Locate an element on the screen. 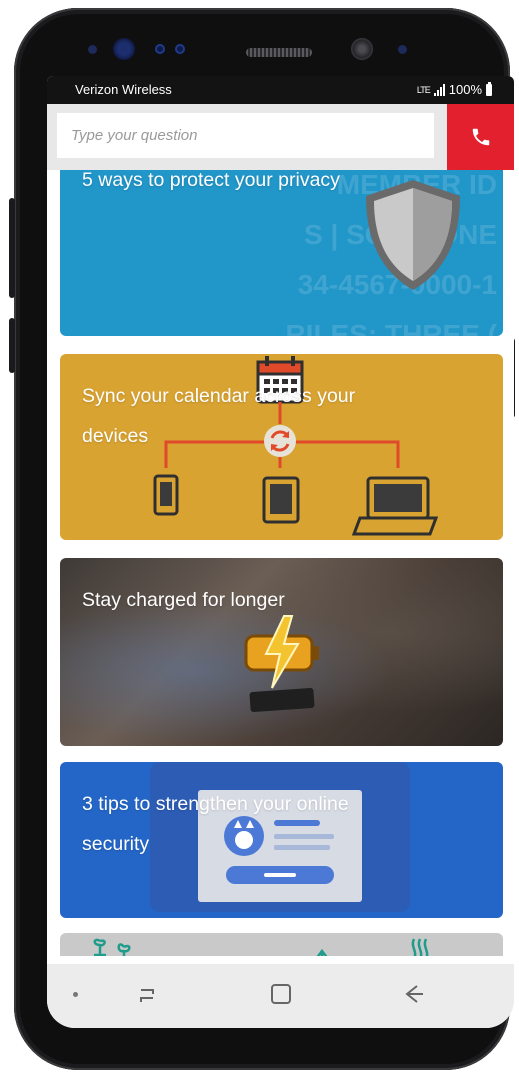 The height and width of the screenshot is (1078, 519). search-bar is located at coordinates (280, 137).